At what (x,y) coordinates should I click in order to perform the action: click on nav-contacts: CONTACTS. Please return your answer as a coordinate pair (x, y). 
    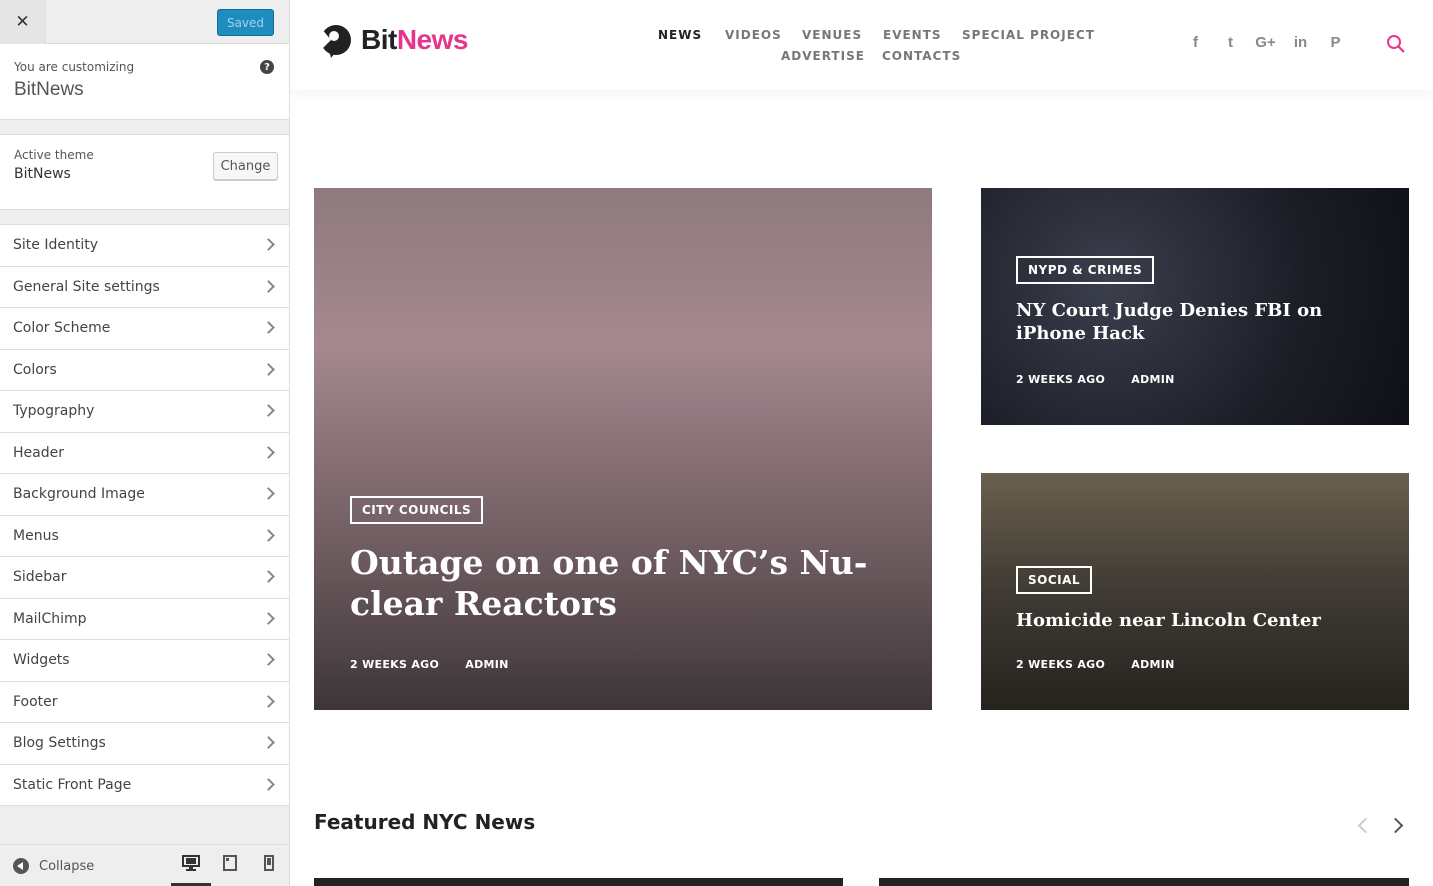
    Looking at the image, I should click on (921, 56).